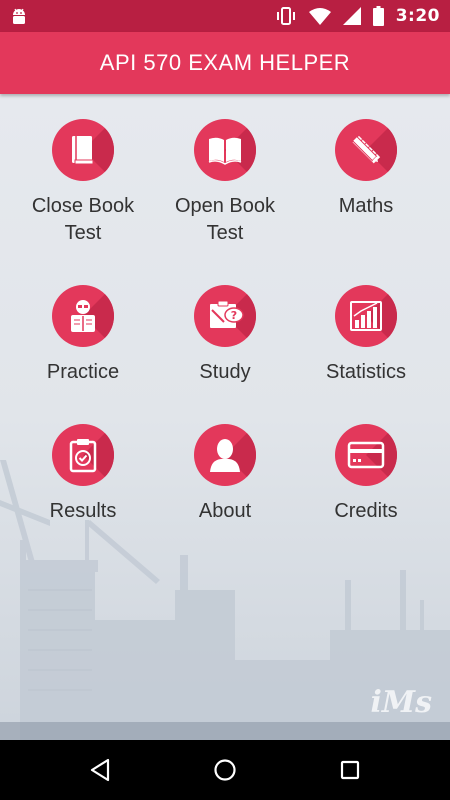 This screenshot has height=800, width=450. Describe the element at coordinates (285, 16) in the screenshot. I see `vibrate-icon` at that location.